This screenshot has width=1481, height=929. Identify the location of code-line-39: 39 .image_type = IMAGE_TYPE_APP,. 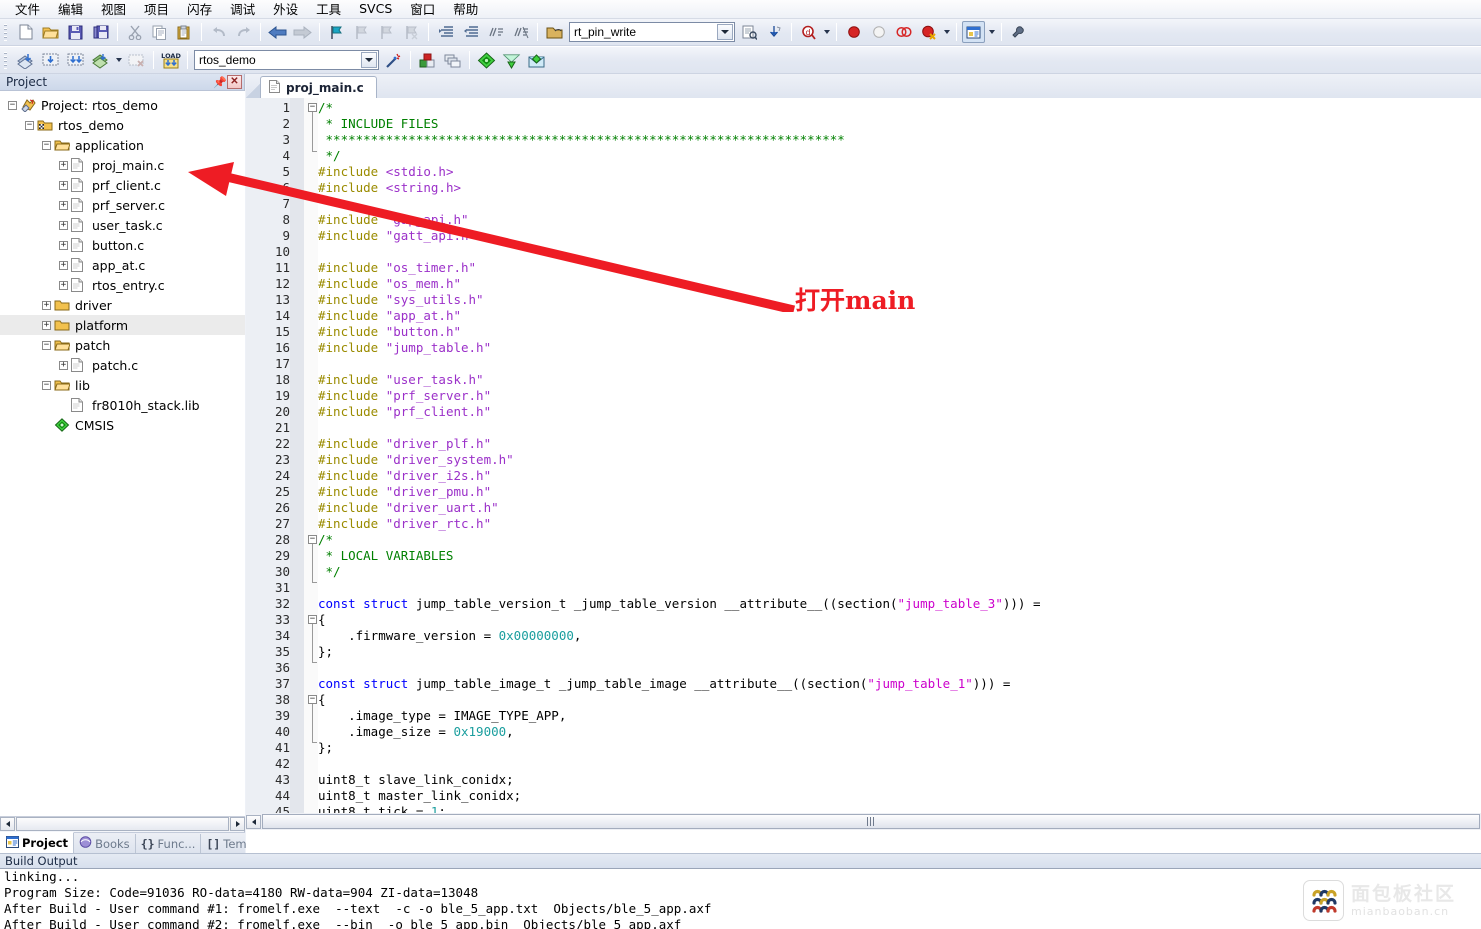
(863, 716).